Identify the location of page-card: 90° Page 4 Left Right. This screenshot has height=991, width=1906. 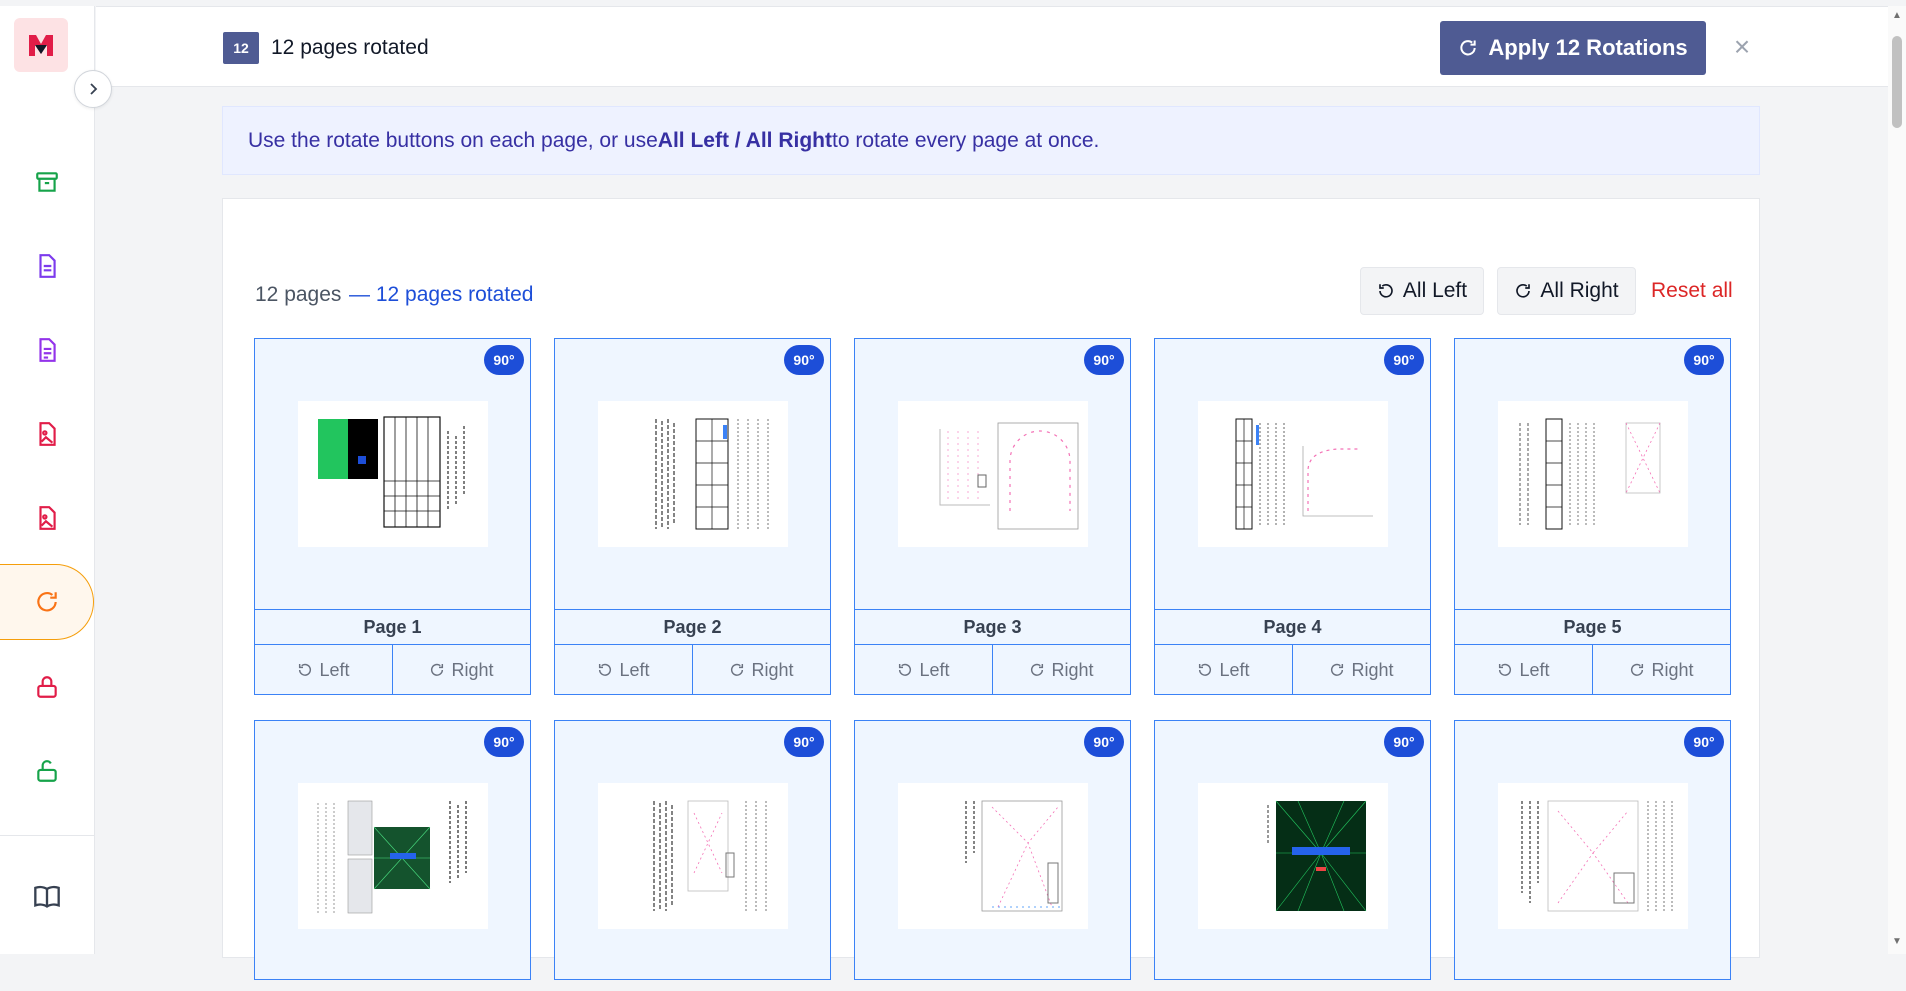
(1292, 516).